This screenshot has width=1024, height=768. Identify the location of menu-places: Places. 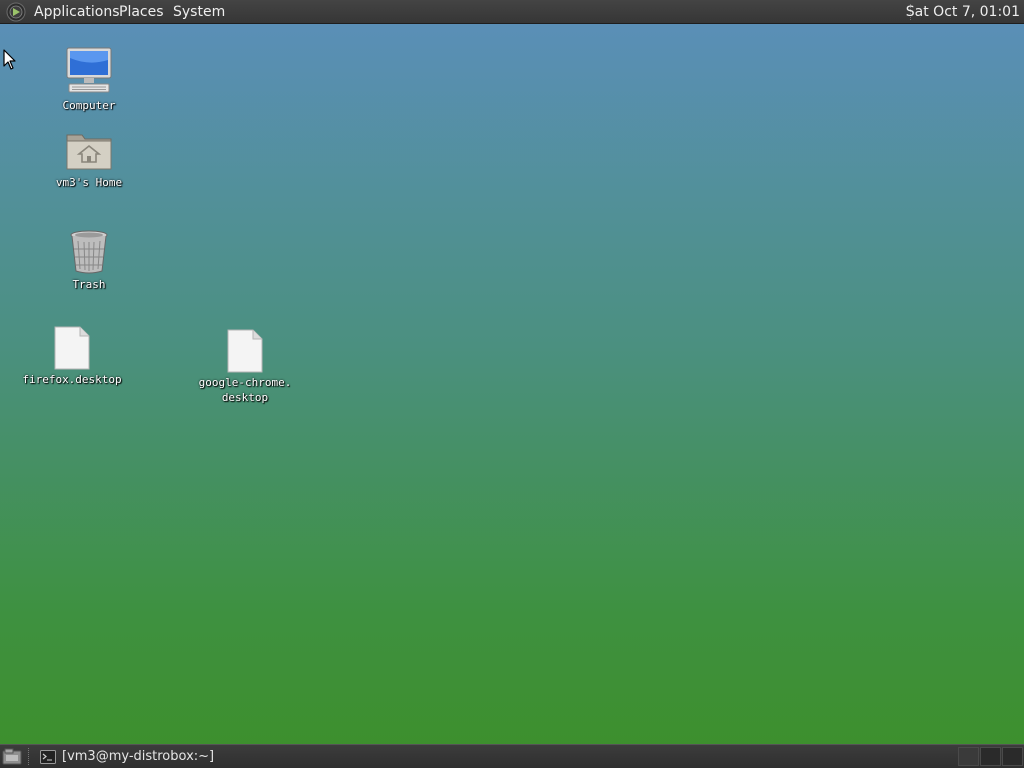
(141, 12).